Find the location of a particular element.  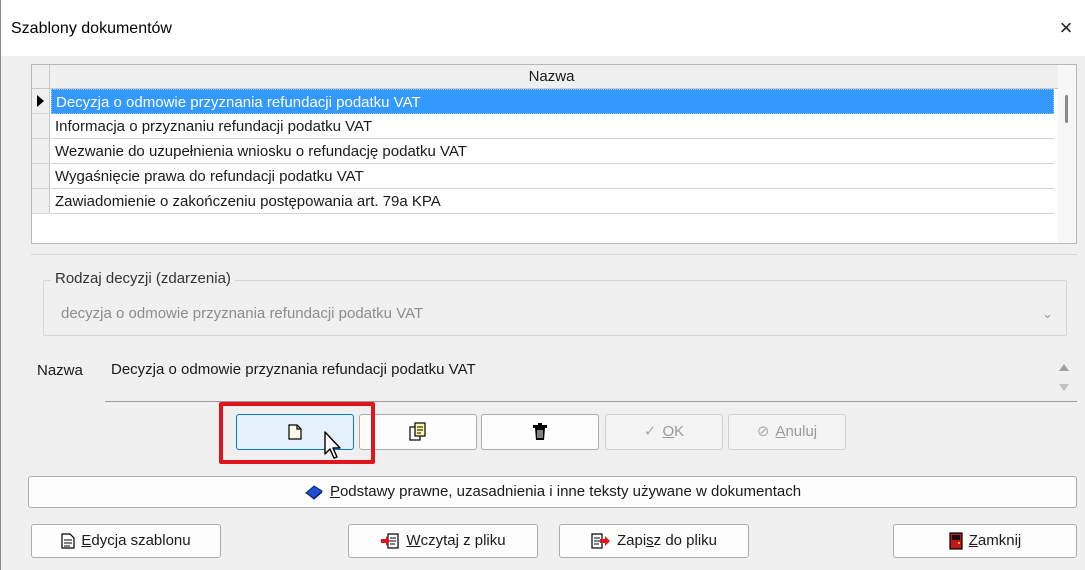

current-row-arrow-icon is located at coordinates (40, 101).